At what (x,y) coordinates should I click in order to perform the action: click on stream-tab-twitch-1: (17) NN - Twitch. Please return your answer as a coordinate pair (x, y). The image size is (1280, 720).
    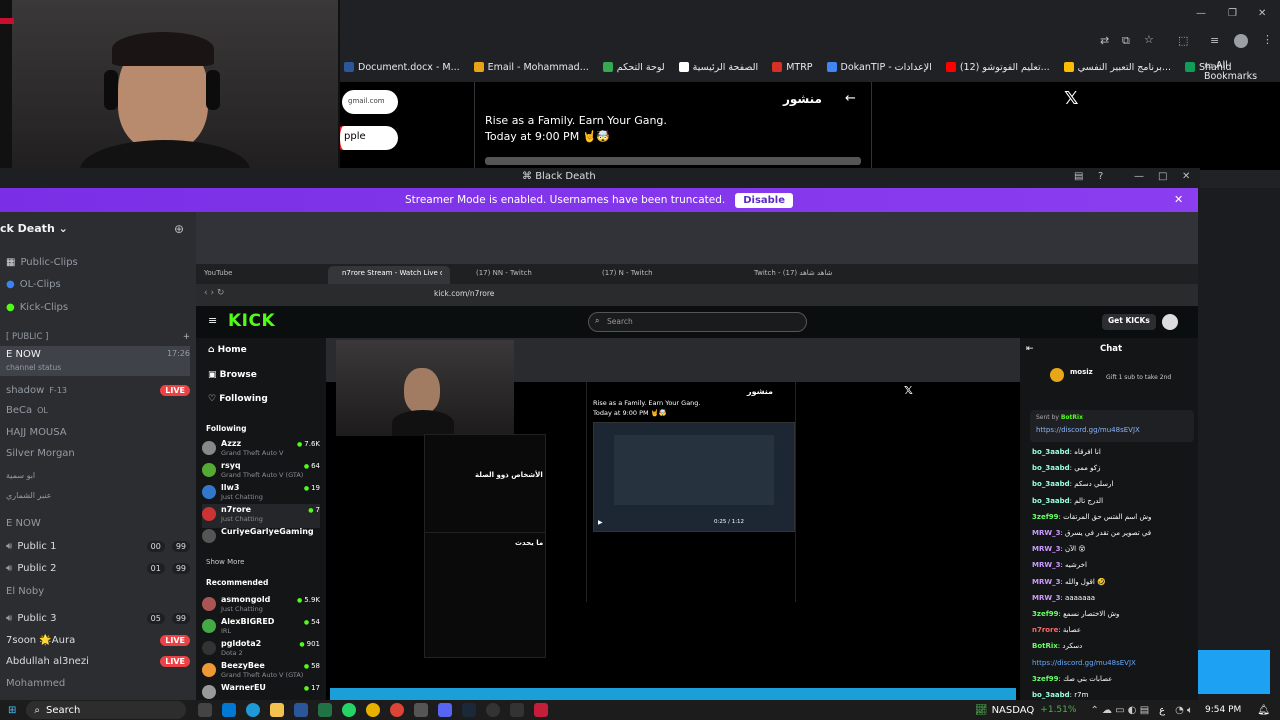
    Looking at the image, I should click on (504, 273).